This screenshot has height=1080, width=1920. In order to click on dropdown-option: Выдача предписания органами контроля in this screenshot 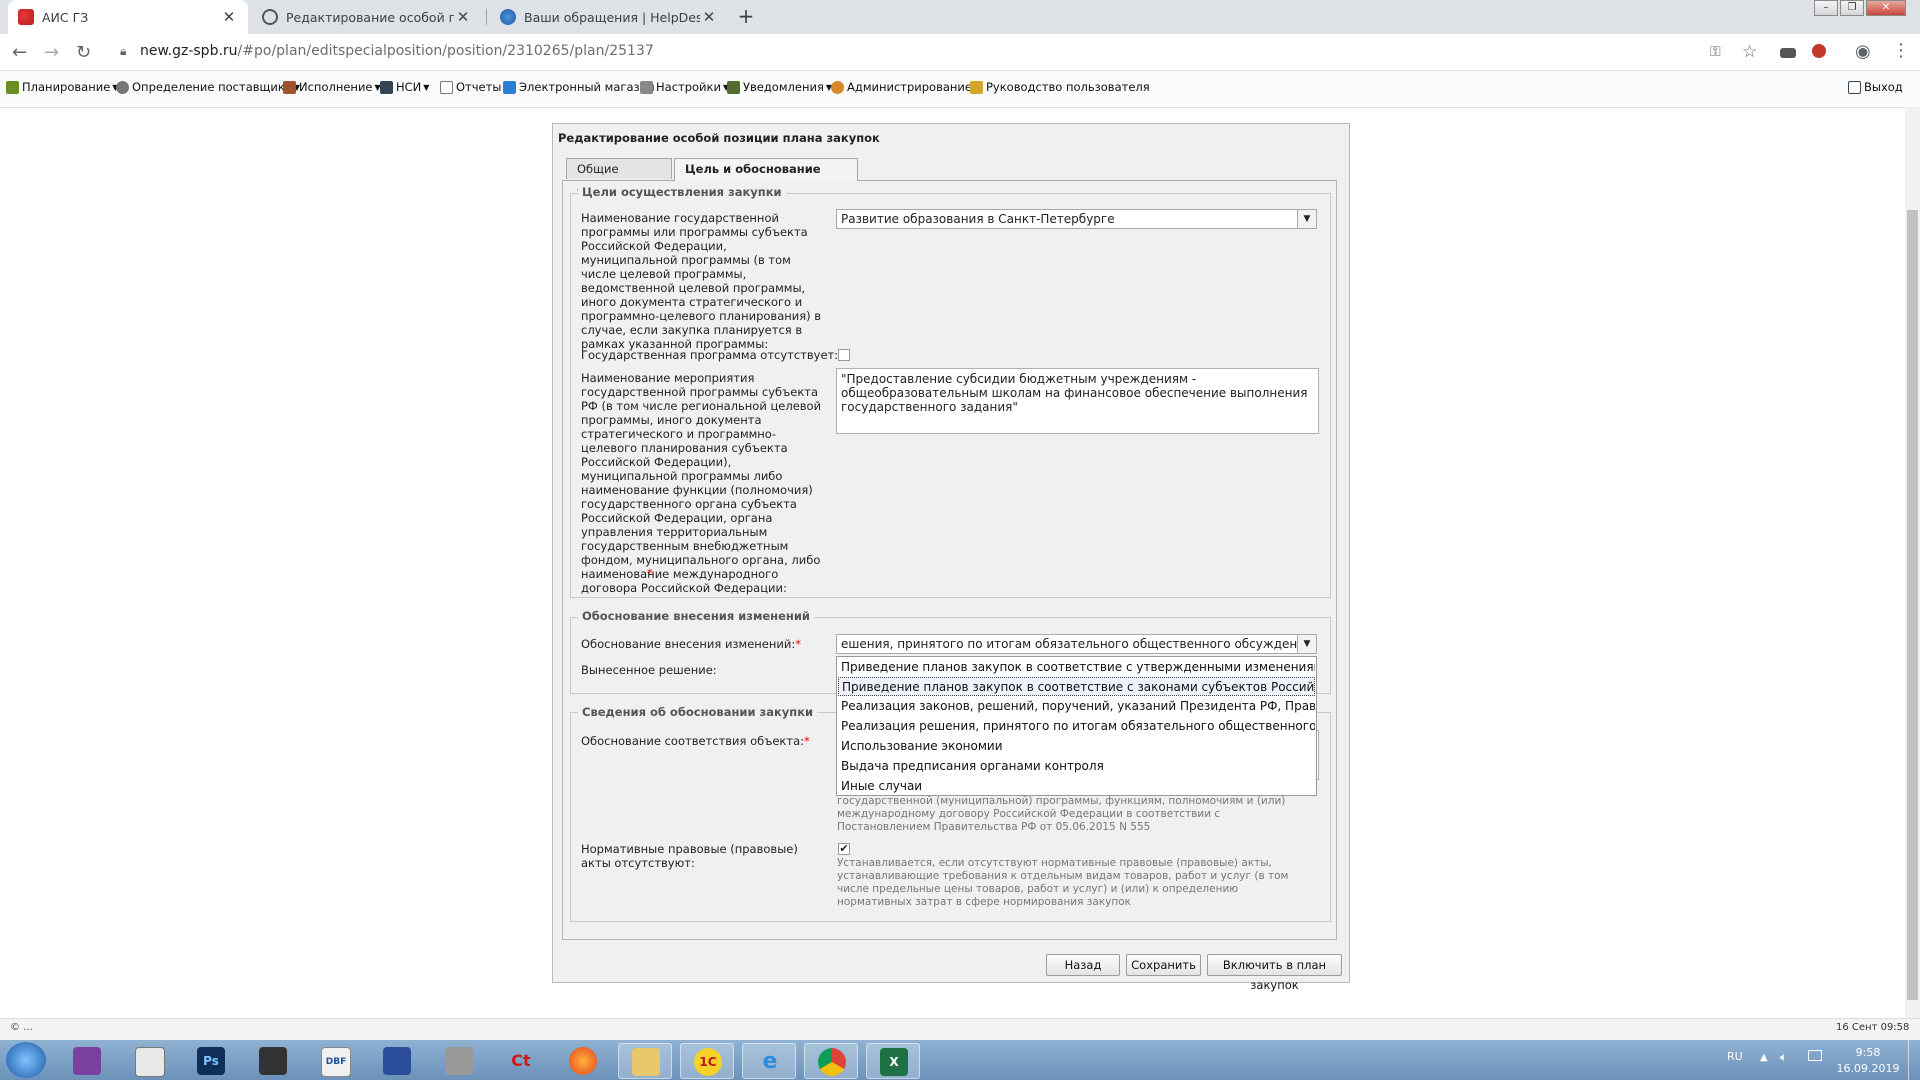, I will do `click(1076, 766)`.